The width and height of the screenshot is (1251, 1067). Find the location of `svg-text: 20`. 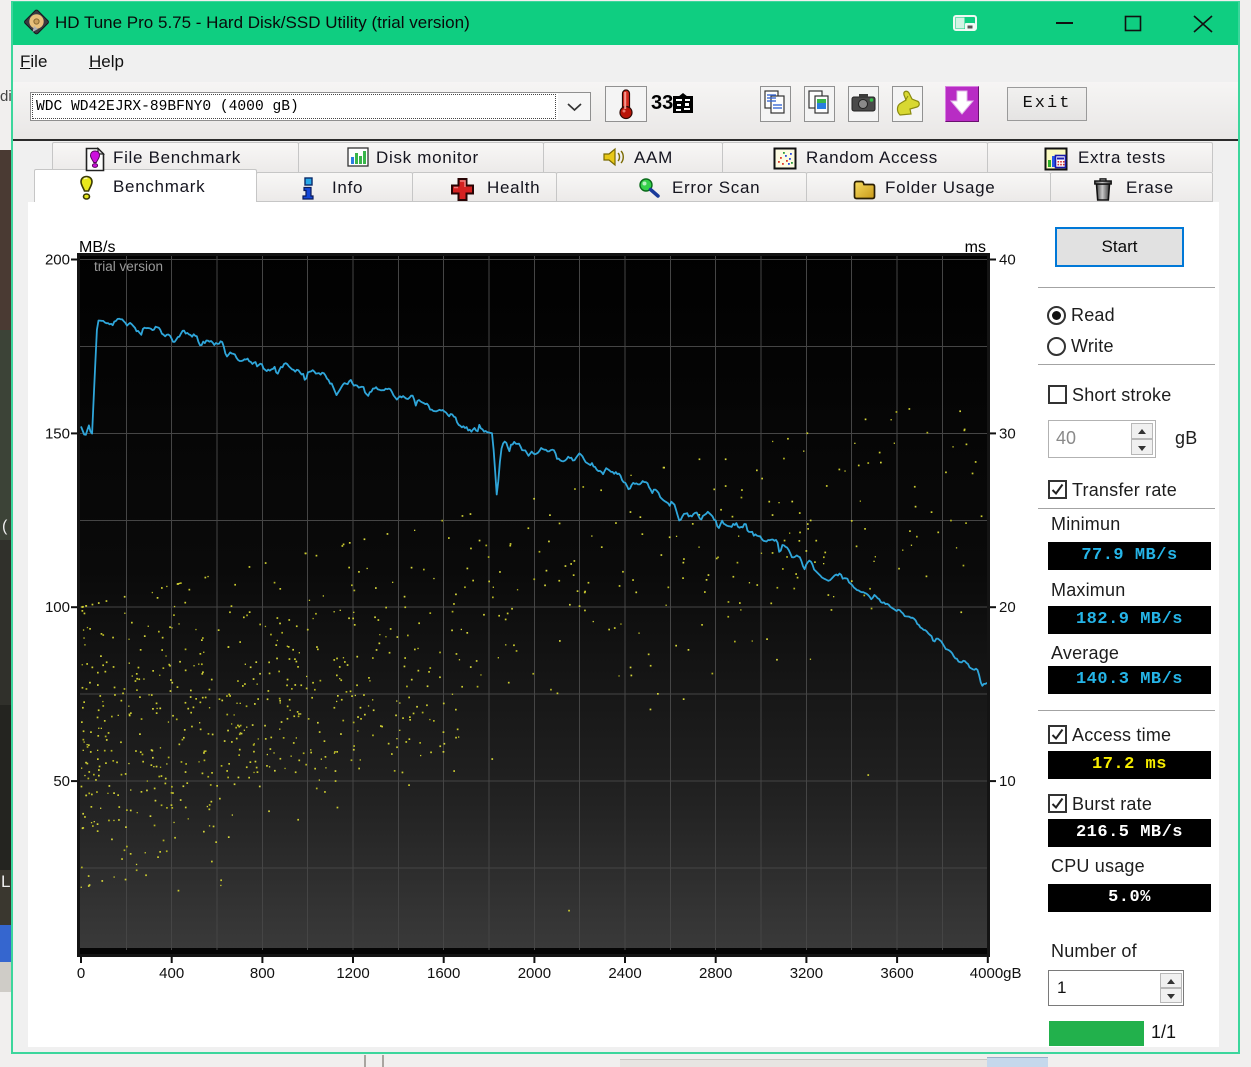

svg-text: 20 is located at coordinates (1007, 607).